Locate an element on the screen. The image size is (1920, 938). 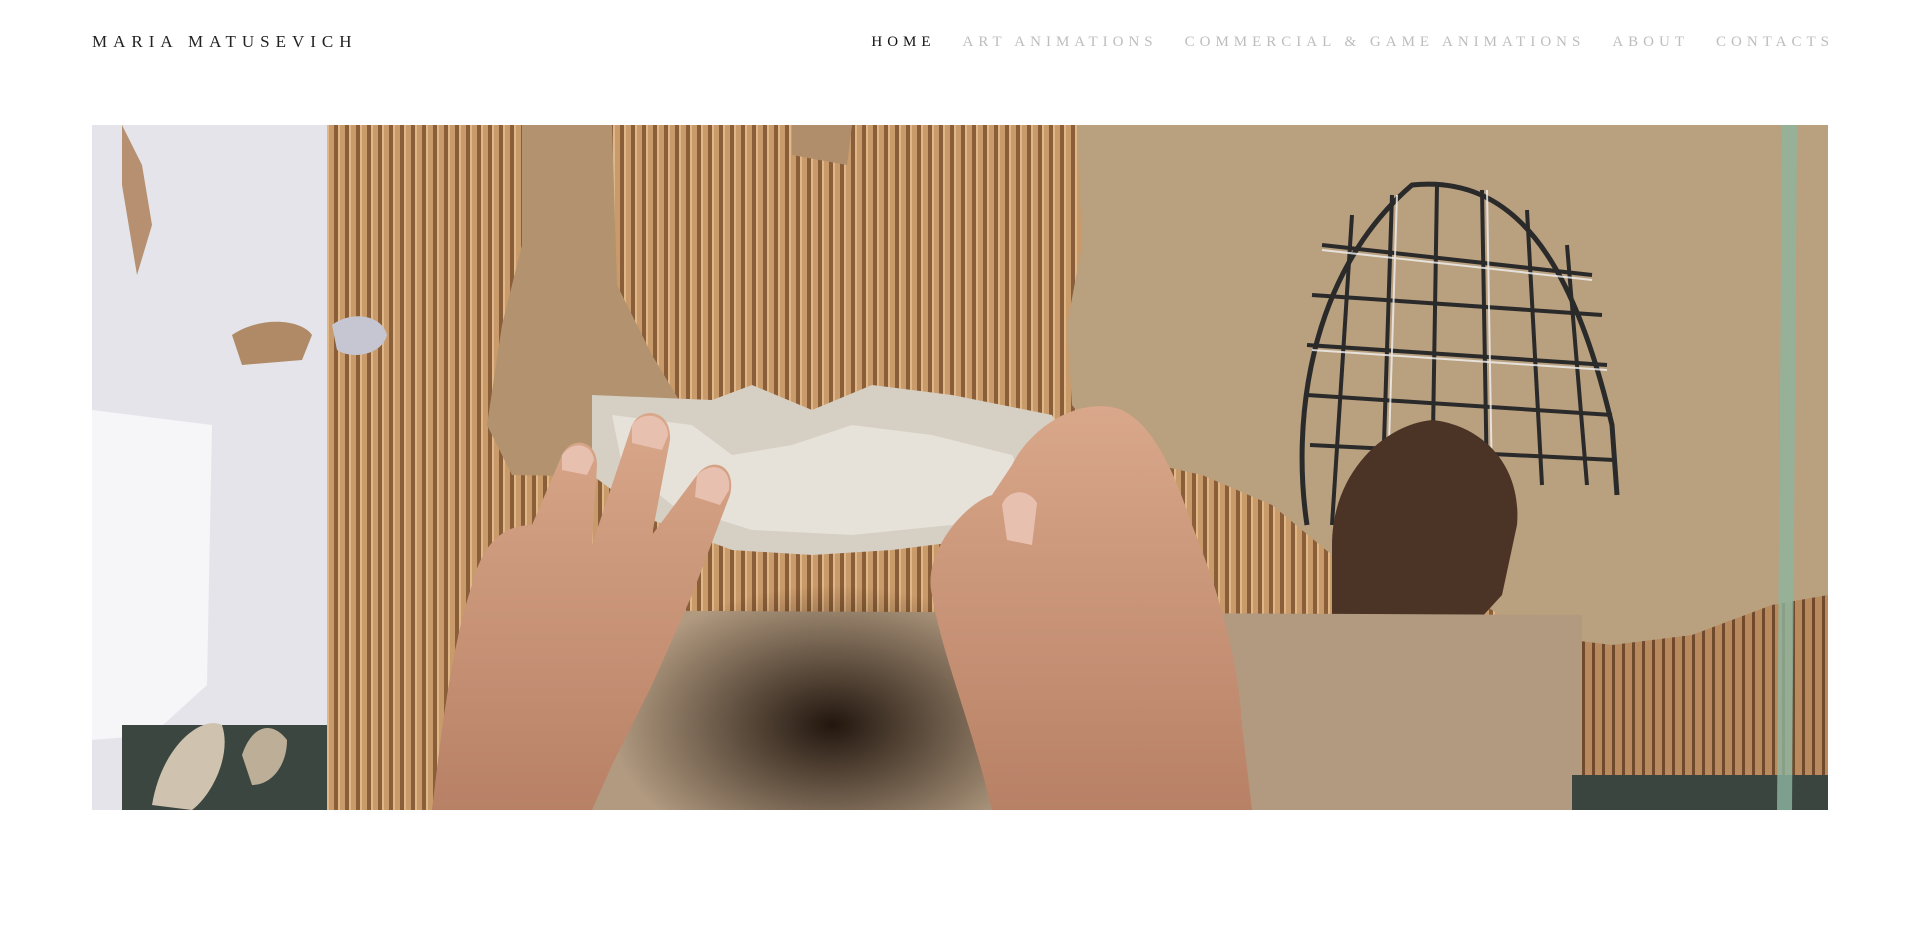
nav-item-contacts: CONTACTS is located at coordinates (1775, 42).